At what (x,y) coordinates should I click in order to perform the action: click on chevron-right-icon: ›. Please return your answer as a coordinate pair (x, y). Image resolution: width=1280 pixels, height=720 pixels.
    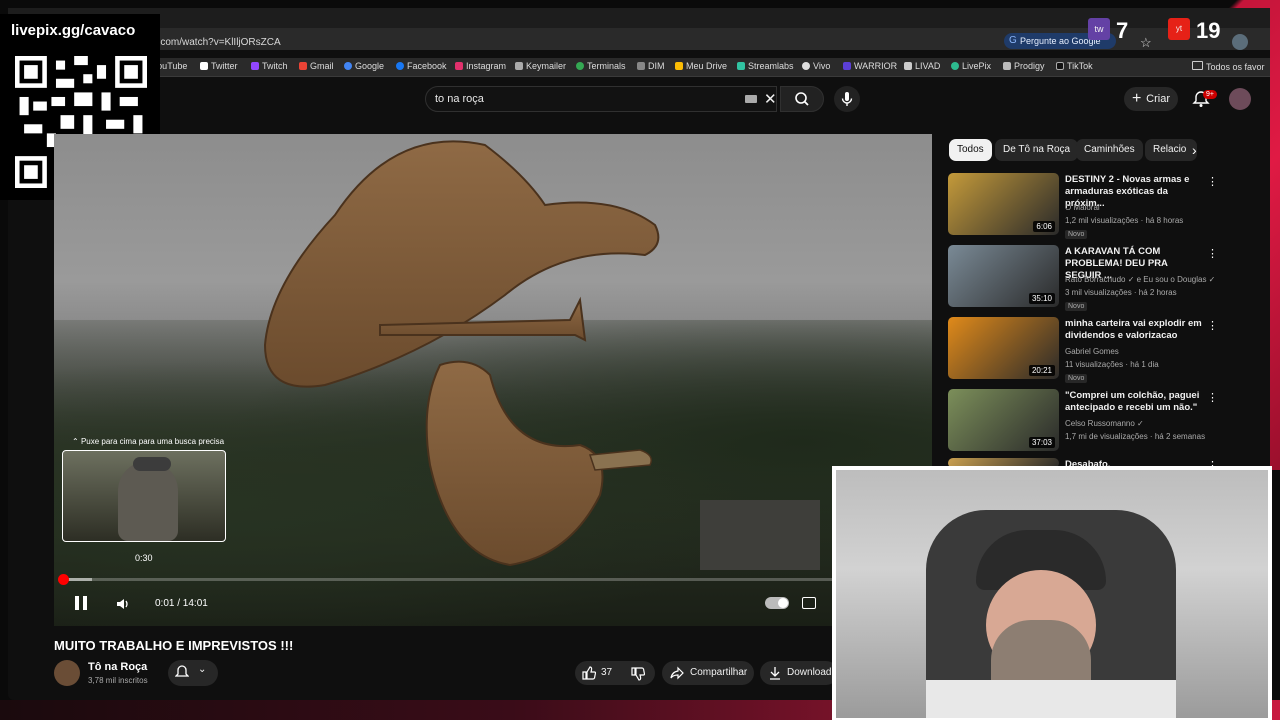
    Looking at the image, I should click on (1194, 150).